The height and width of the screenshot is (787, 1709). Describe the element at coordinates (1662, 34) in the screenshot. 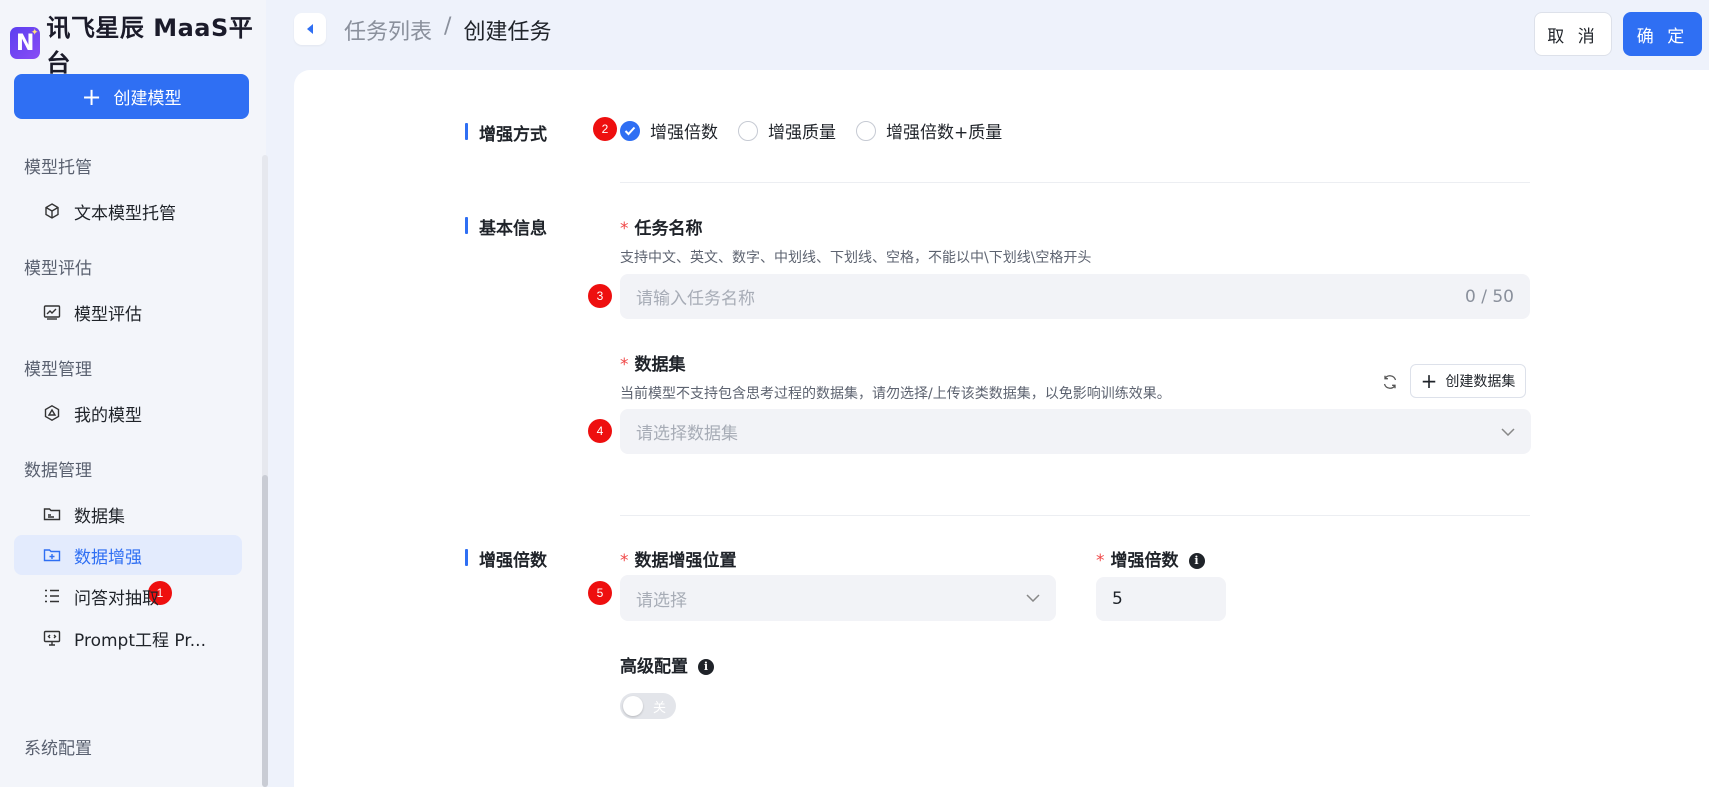

I see `confirm-button: 确 定` at that location.